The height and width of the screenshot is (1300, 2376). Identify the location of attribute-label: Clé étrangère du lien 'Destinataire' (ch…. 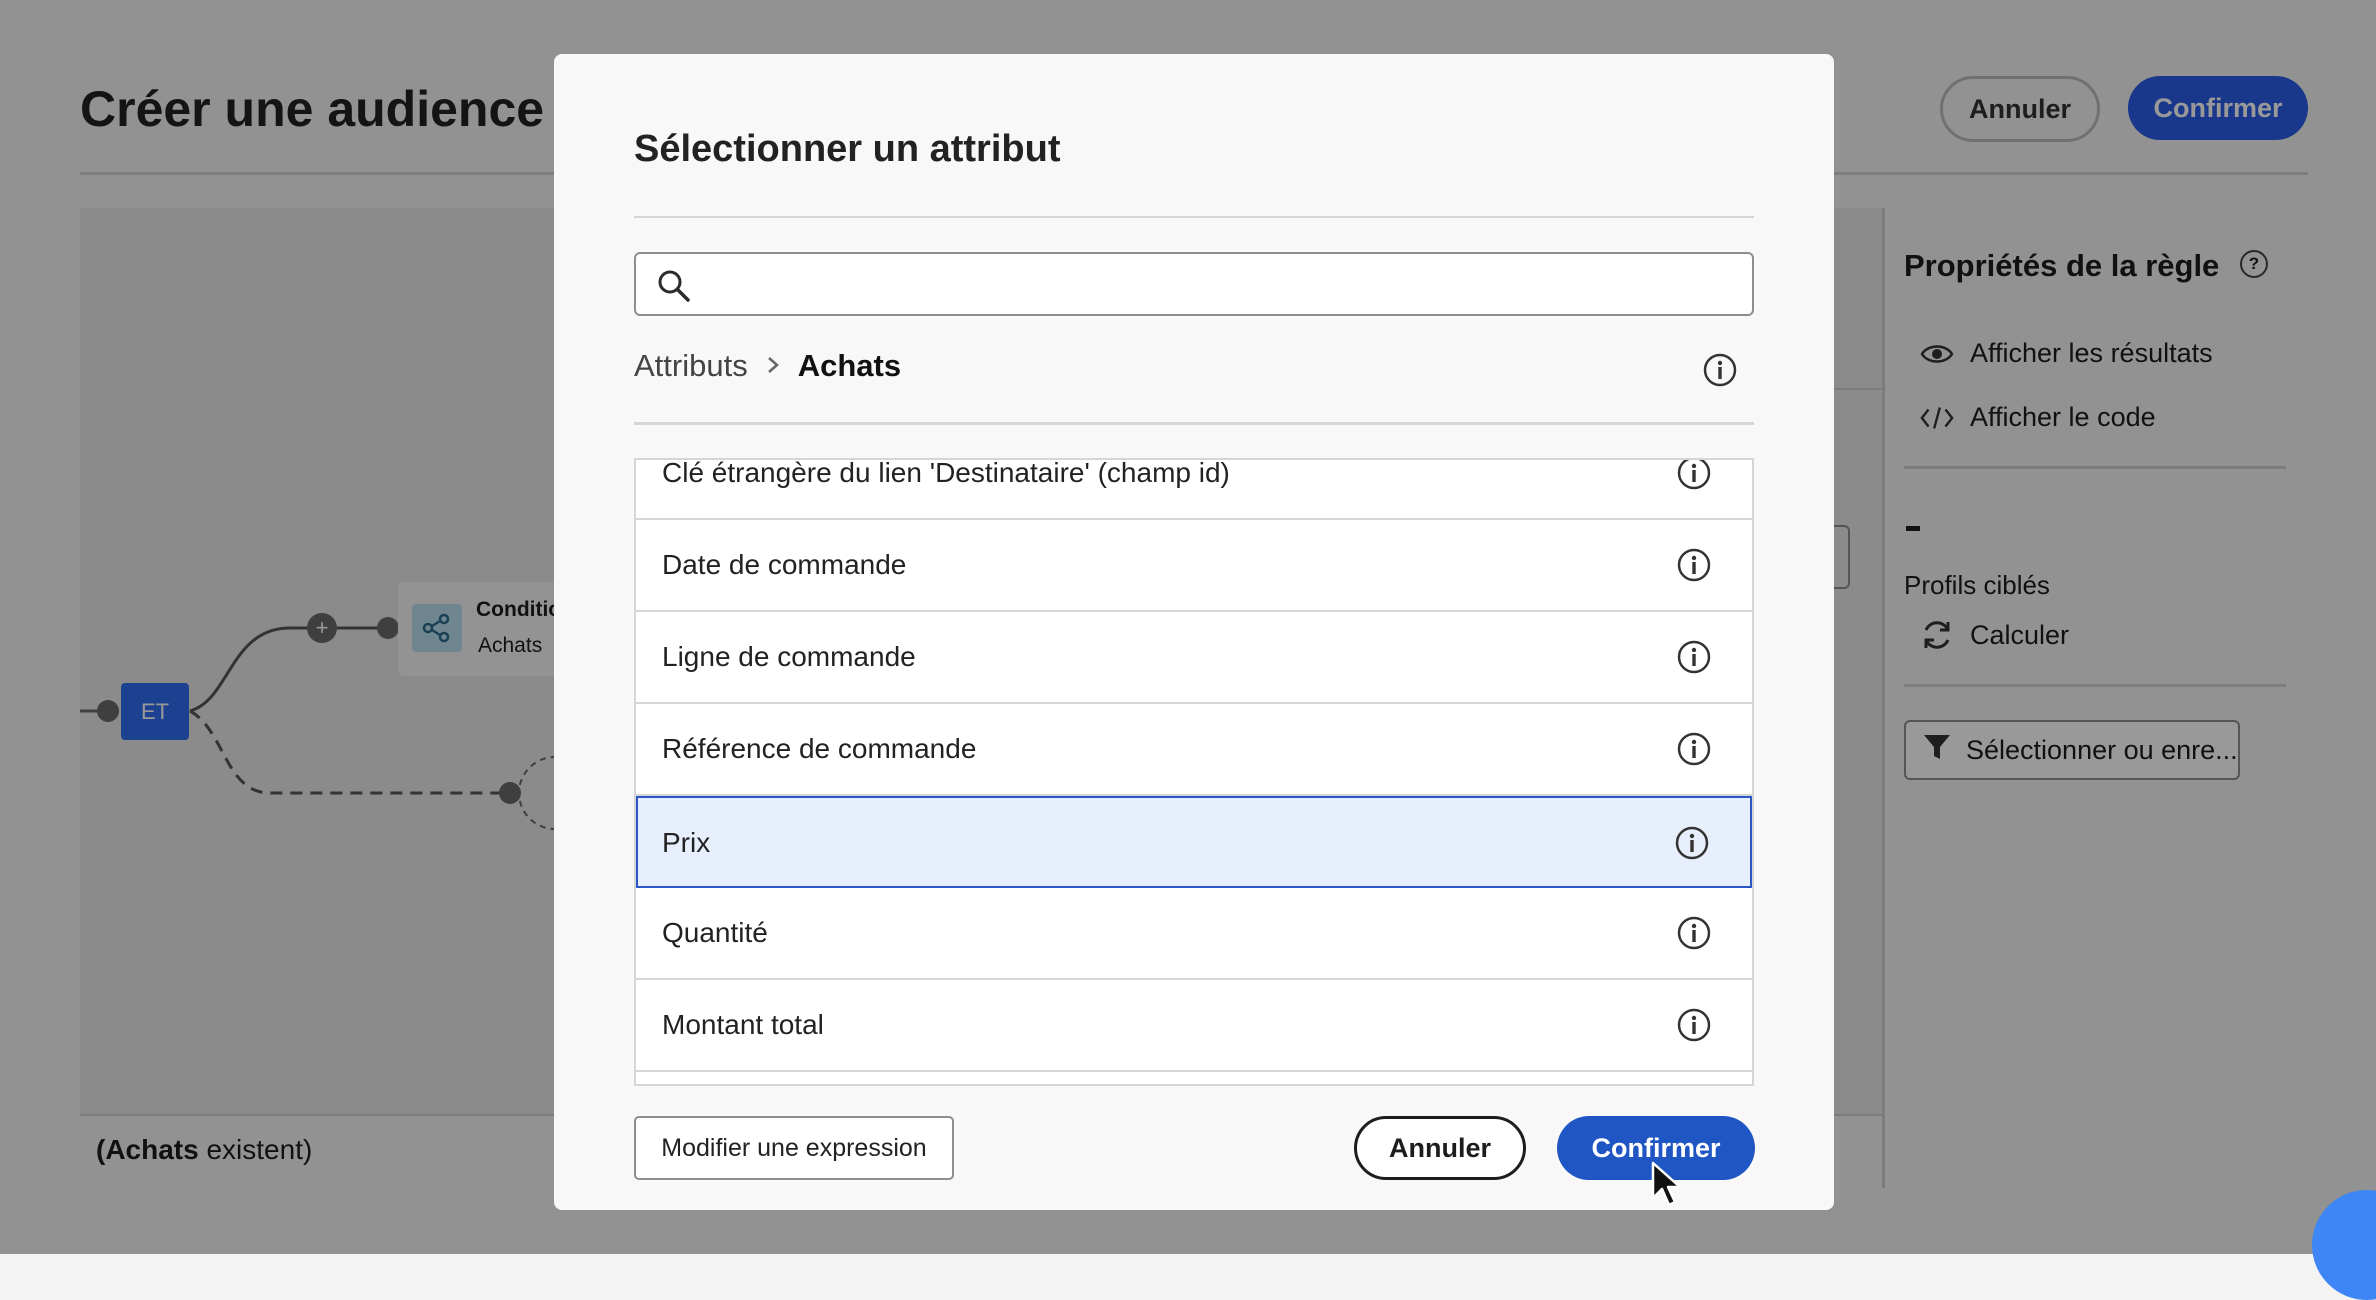
(946, 473).